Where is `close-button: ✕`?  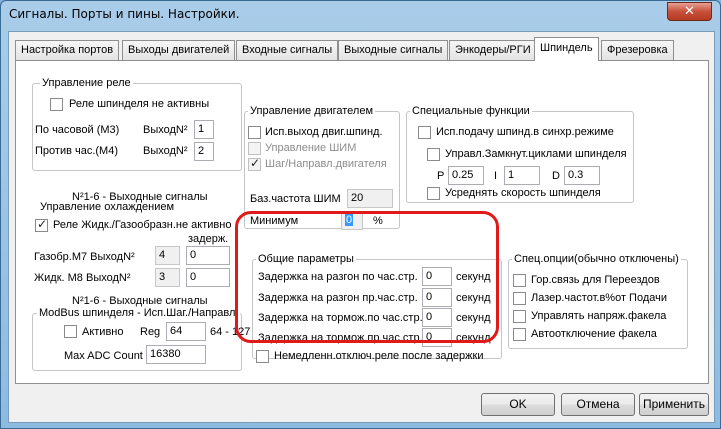 close-button: ✕ is located at coordinates (689, 11).